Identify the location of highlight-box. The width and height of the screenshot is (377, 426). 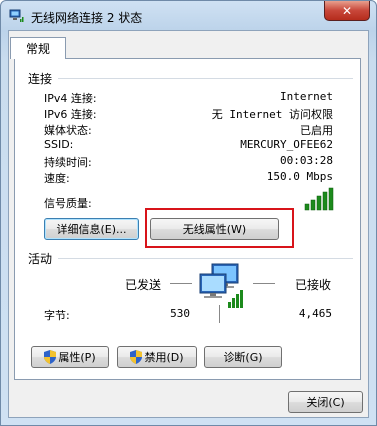
(219, 228).